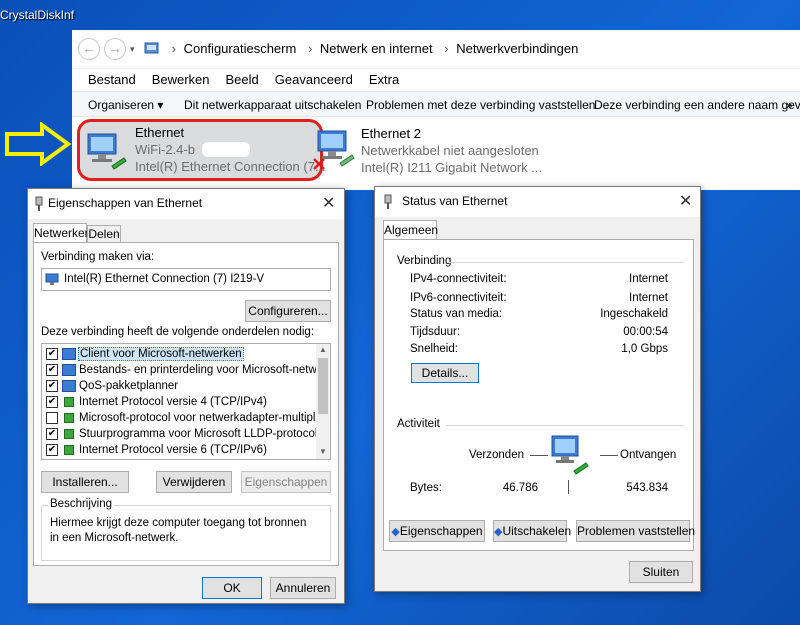 The width and height of the screenshot is (800, 625). Describe the element at coordinates (37, 15) in the screenshot. I see `desktop-icon-label: CrystalDiskInf` at that location.